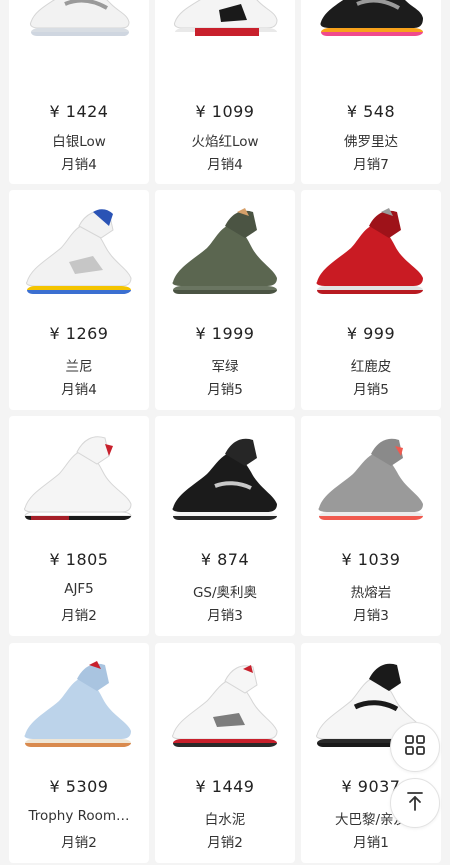 This screenshot has height=865, width=450. I want to click on product-card: ¥ 999 红鹿皮 月销5, so click(371, 300).